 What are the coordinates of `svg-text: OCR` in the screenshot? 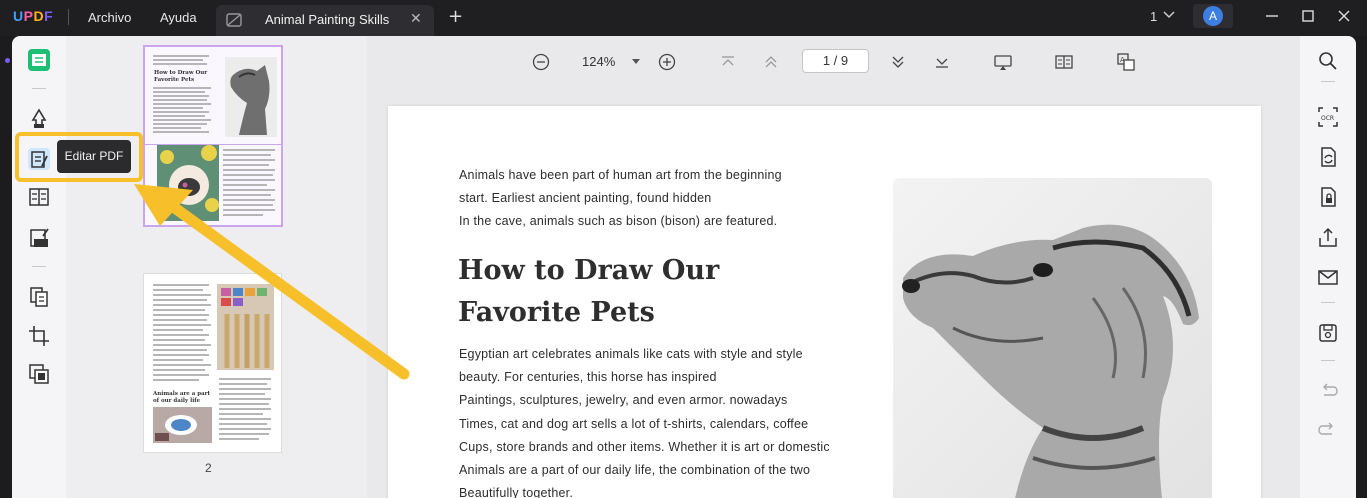 It's located at (1327, 118).